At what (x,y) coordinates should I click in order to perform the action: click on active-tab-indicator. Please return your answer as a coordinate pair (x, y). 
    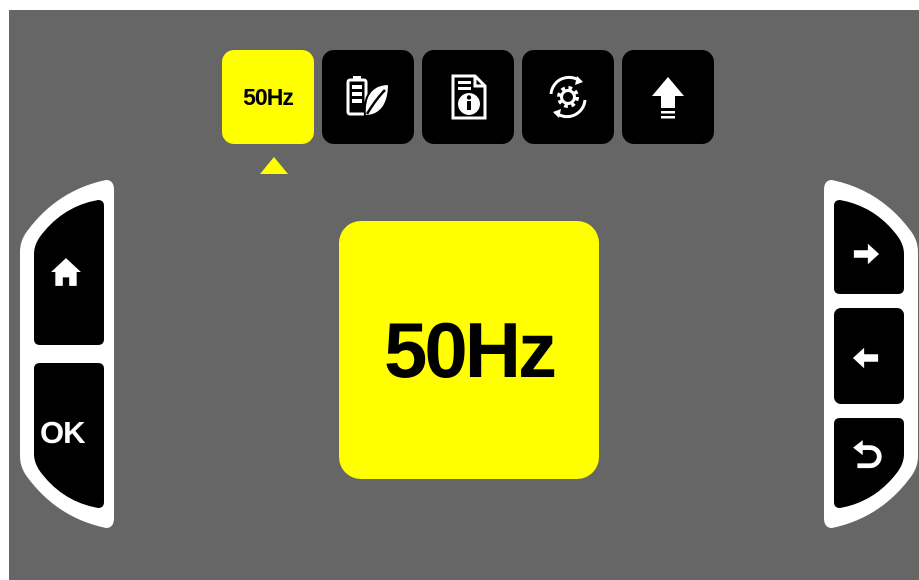
    Looking at the image, I should click on (274, 165).